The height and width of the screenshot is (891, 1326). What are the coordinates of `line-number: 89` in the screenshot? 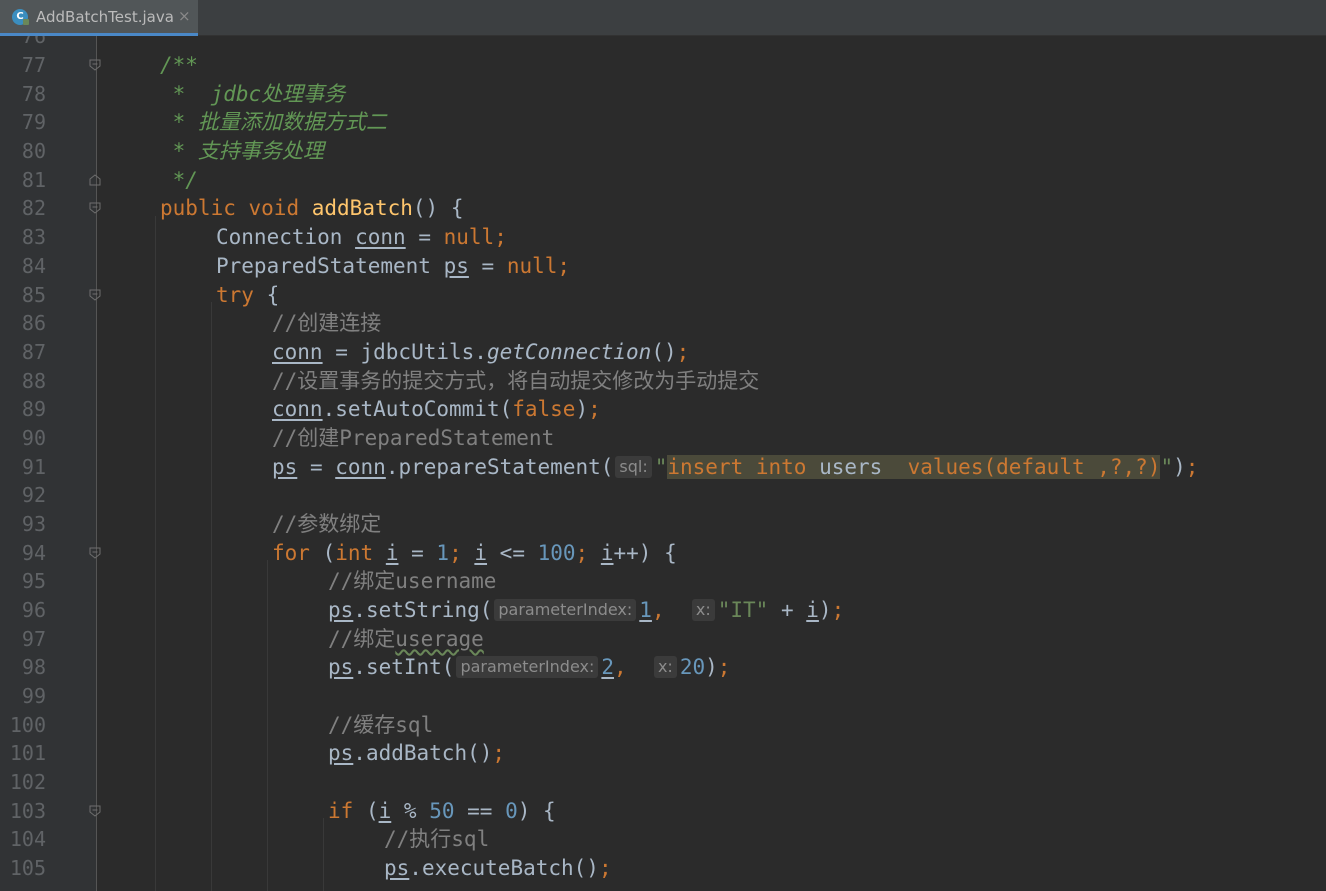 It's located at (33, 409).